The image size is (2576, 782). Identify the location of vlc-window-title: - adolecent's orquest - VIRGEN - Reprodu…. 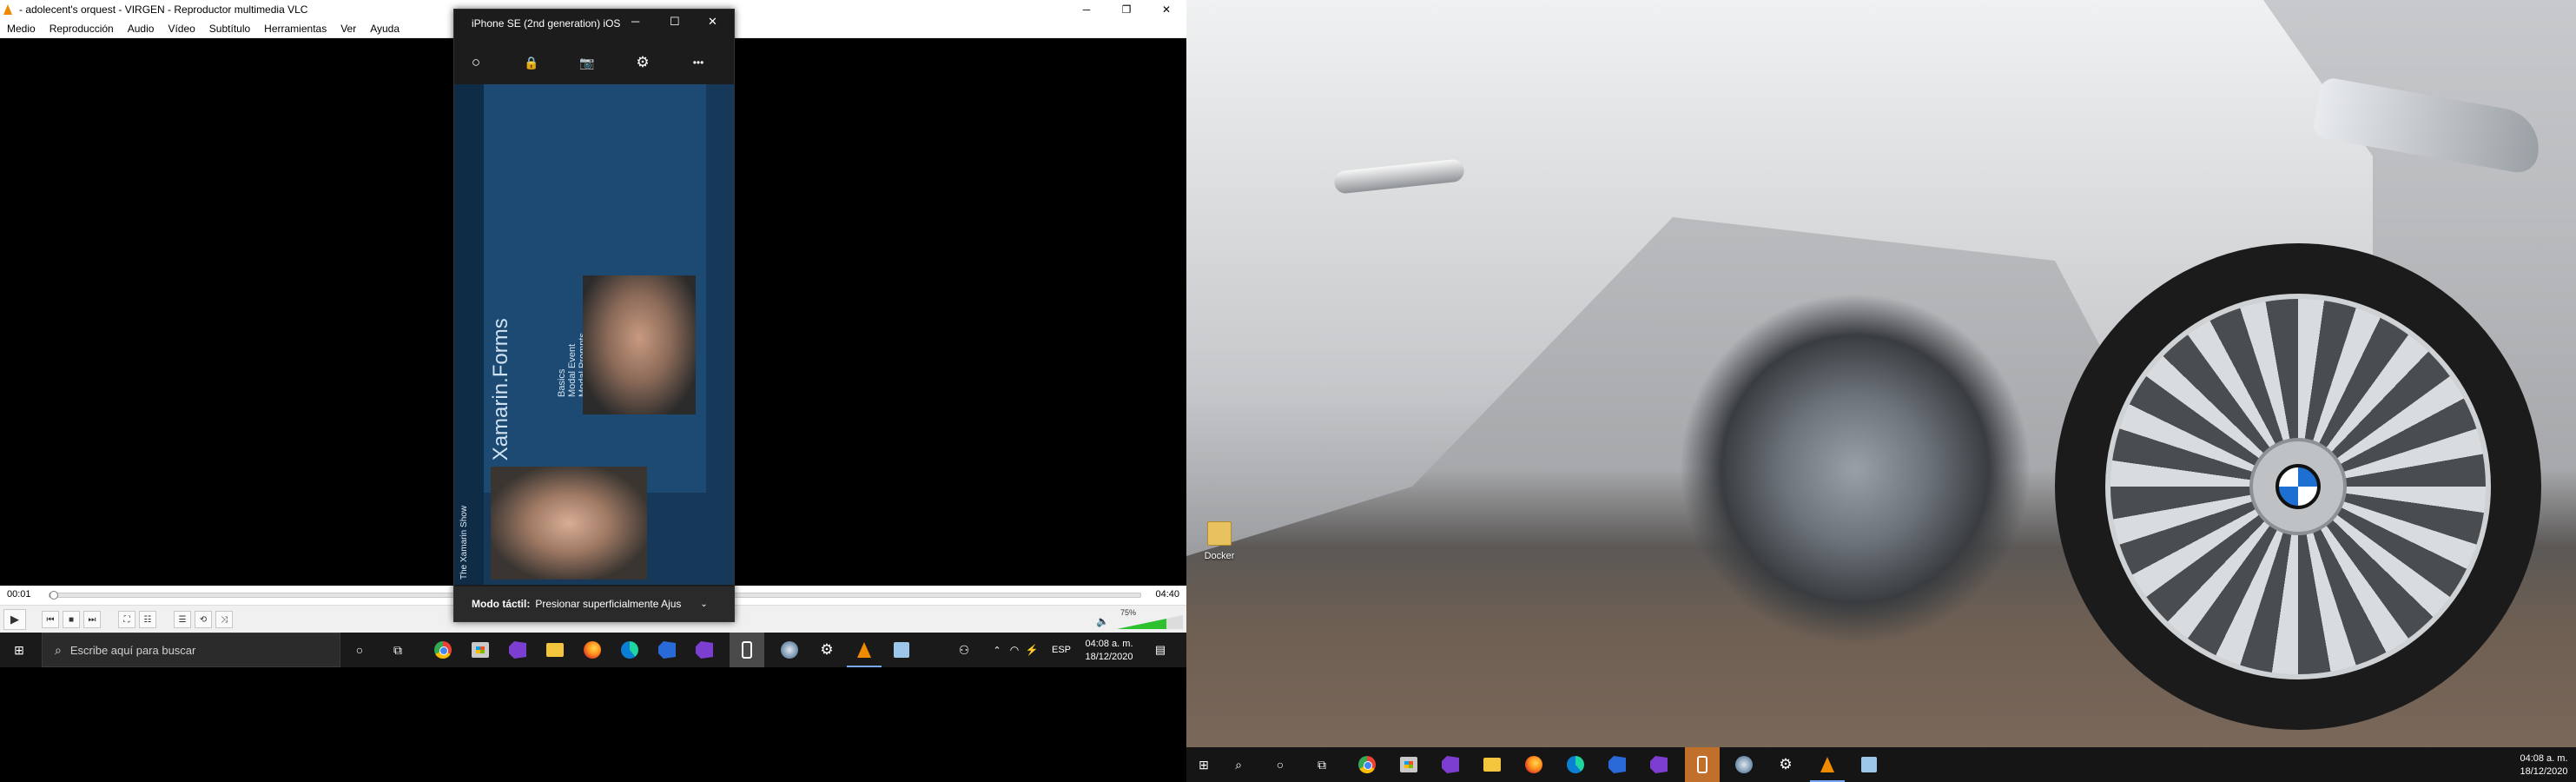
(163, 10).